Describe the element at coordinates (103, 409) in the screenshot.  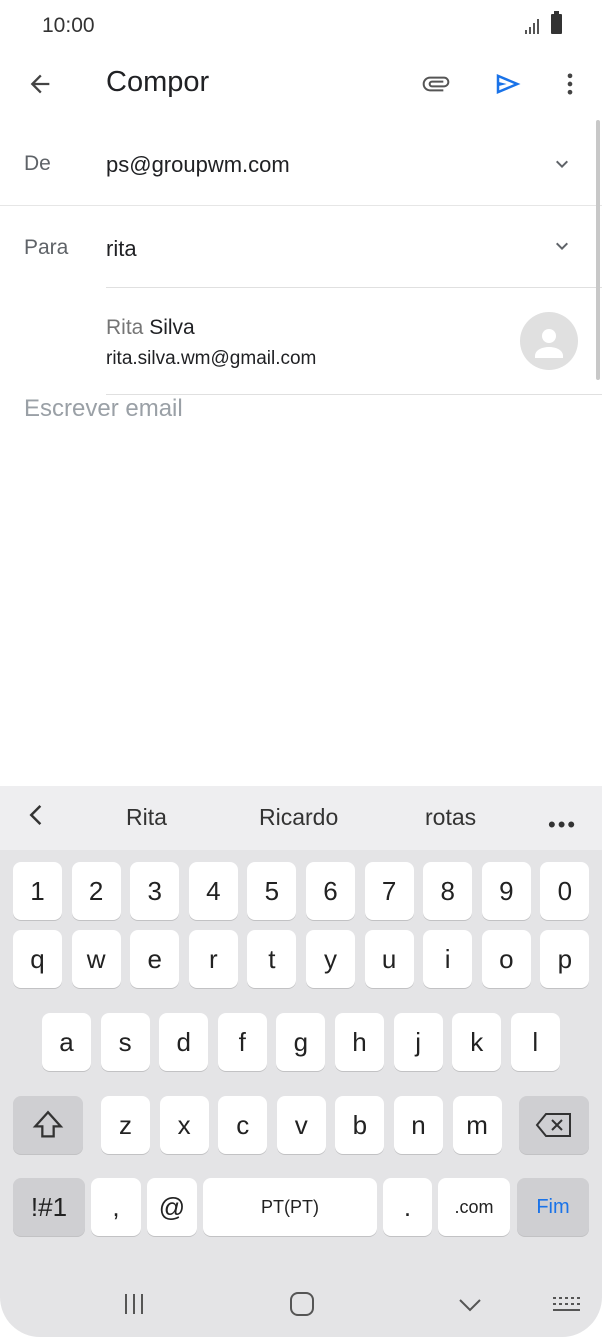
I see `body-input: Escrever email` at that location.